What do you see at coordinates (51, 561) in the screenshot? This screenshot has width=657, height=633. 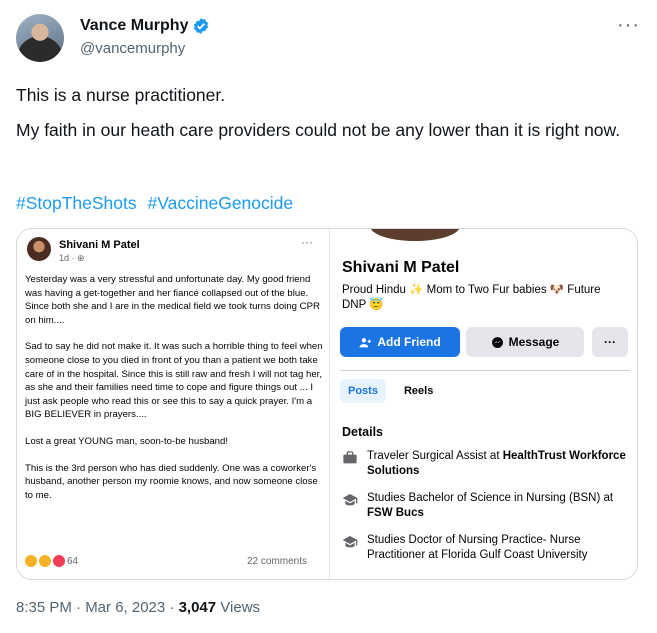 I see `fb-reactions: 64` at bounding box center [51, 561].